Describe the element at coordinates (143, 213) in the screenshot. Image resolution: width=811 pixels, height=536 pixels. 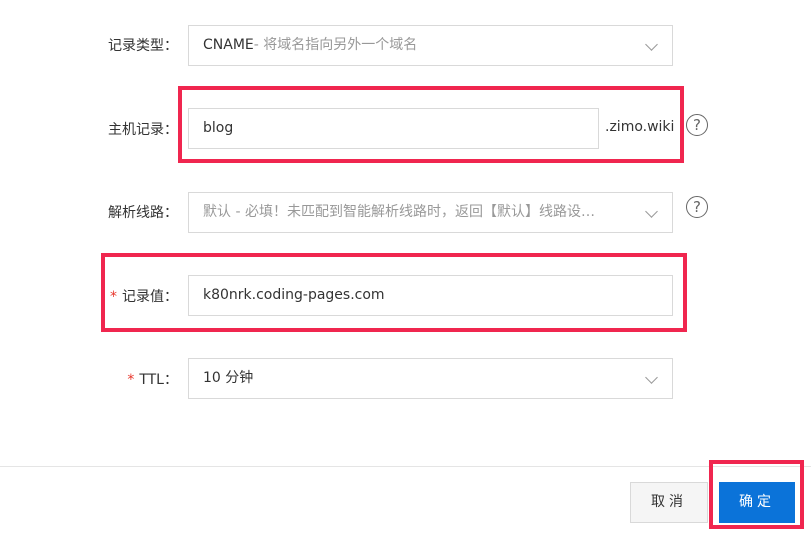
I see `resolution-line-label: 解析线路：` at that location.